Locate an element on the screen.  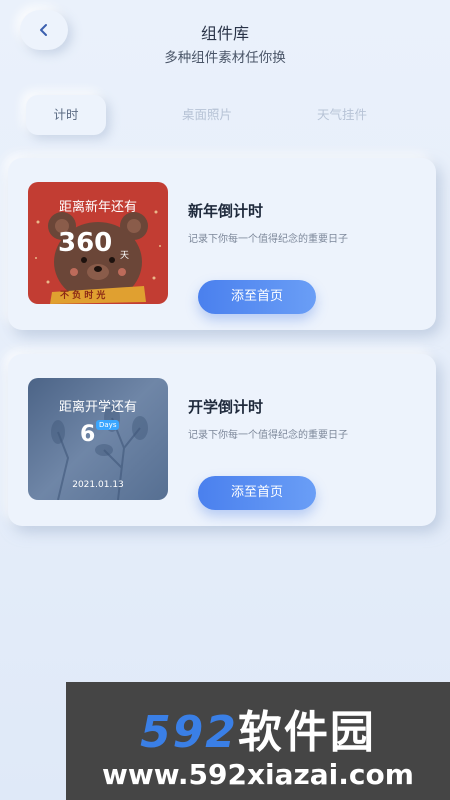
page-title: 组件库 is located at coordinates (224, 33).